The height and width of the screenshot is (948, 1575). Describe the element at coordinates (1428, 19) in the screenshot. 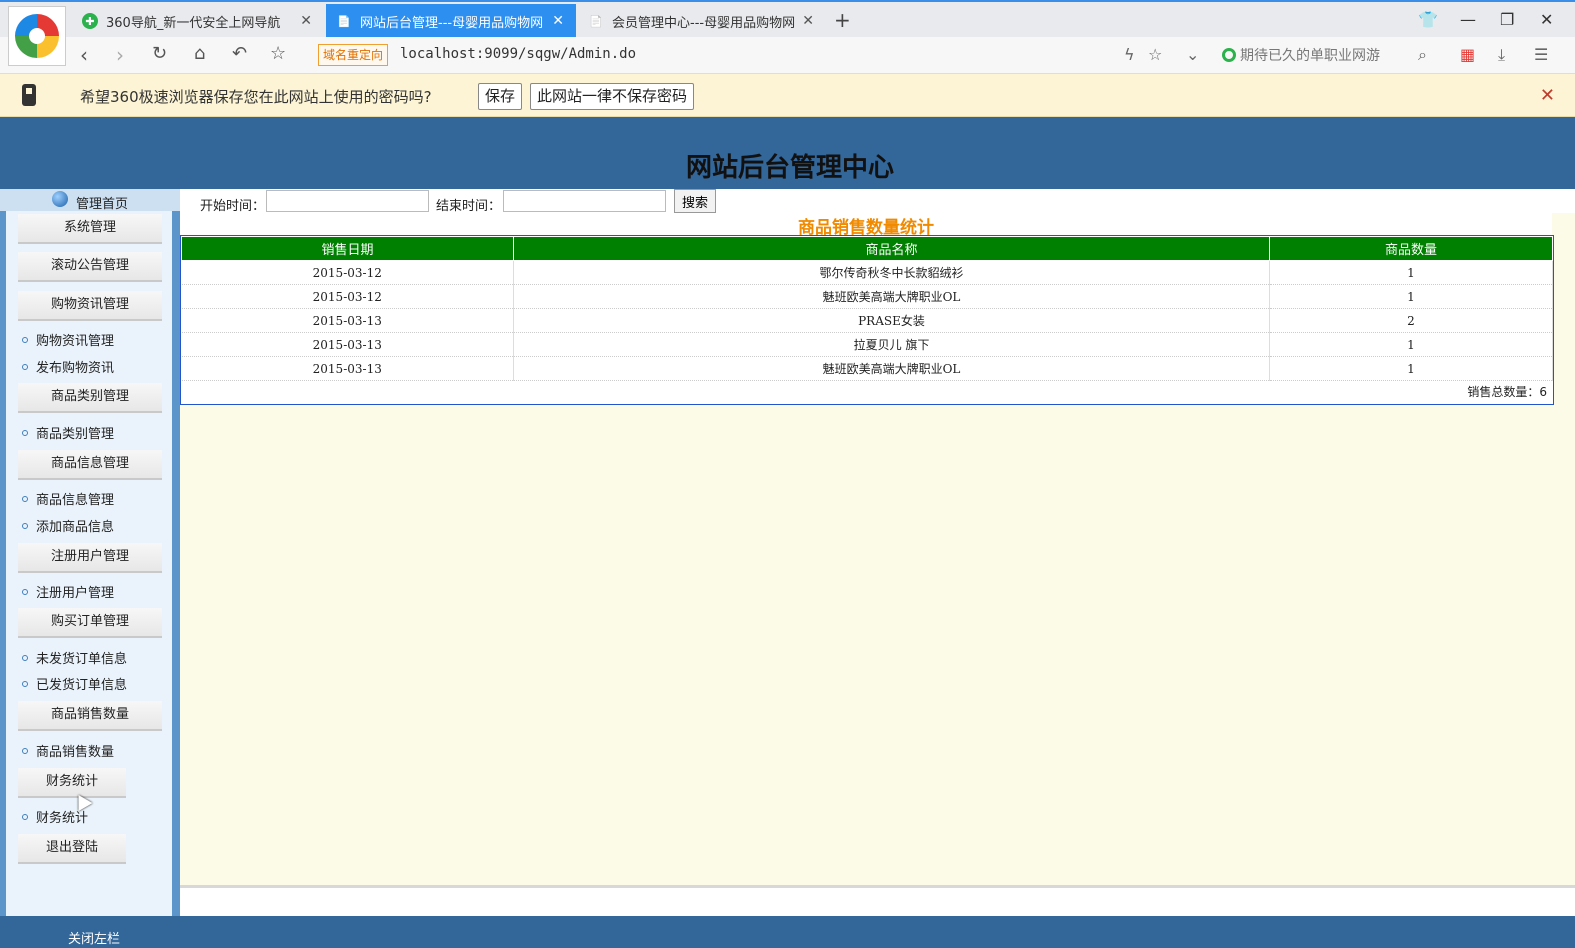

I see `skin-icon: 👕` at that location.